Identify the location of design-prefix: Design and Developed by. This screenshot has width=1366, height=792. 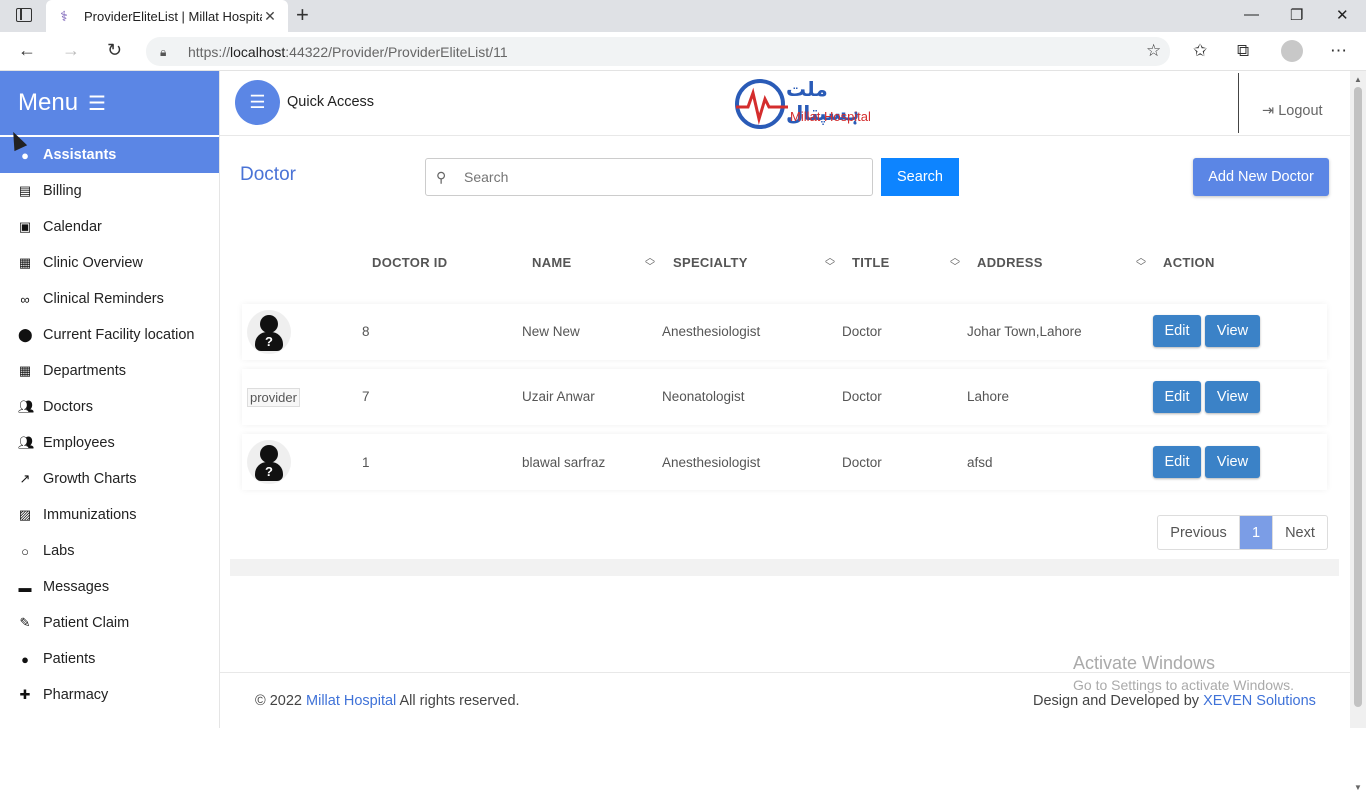
(1116, 701).